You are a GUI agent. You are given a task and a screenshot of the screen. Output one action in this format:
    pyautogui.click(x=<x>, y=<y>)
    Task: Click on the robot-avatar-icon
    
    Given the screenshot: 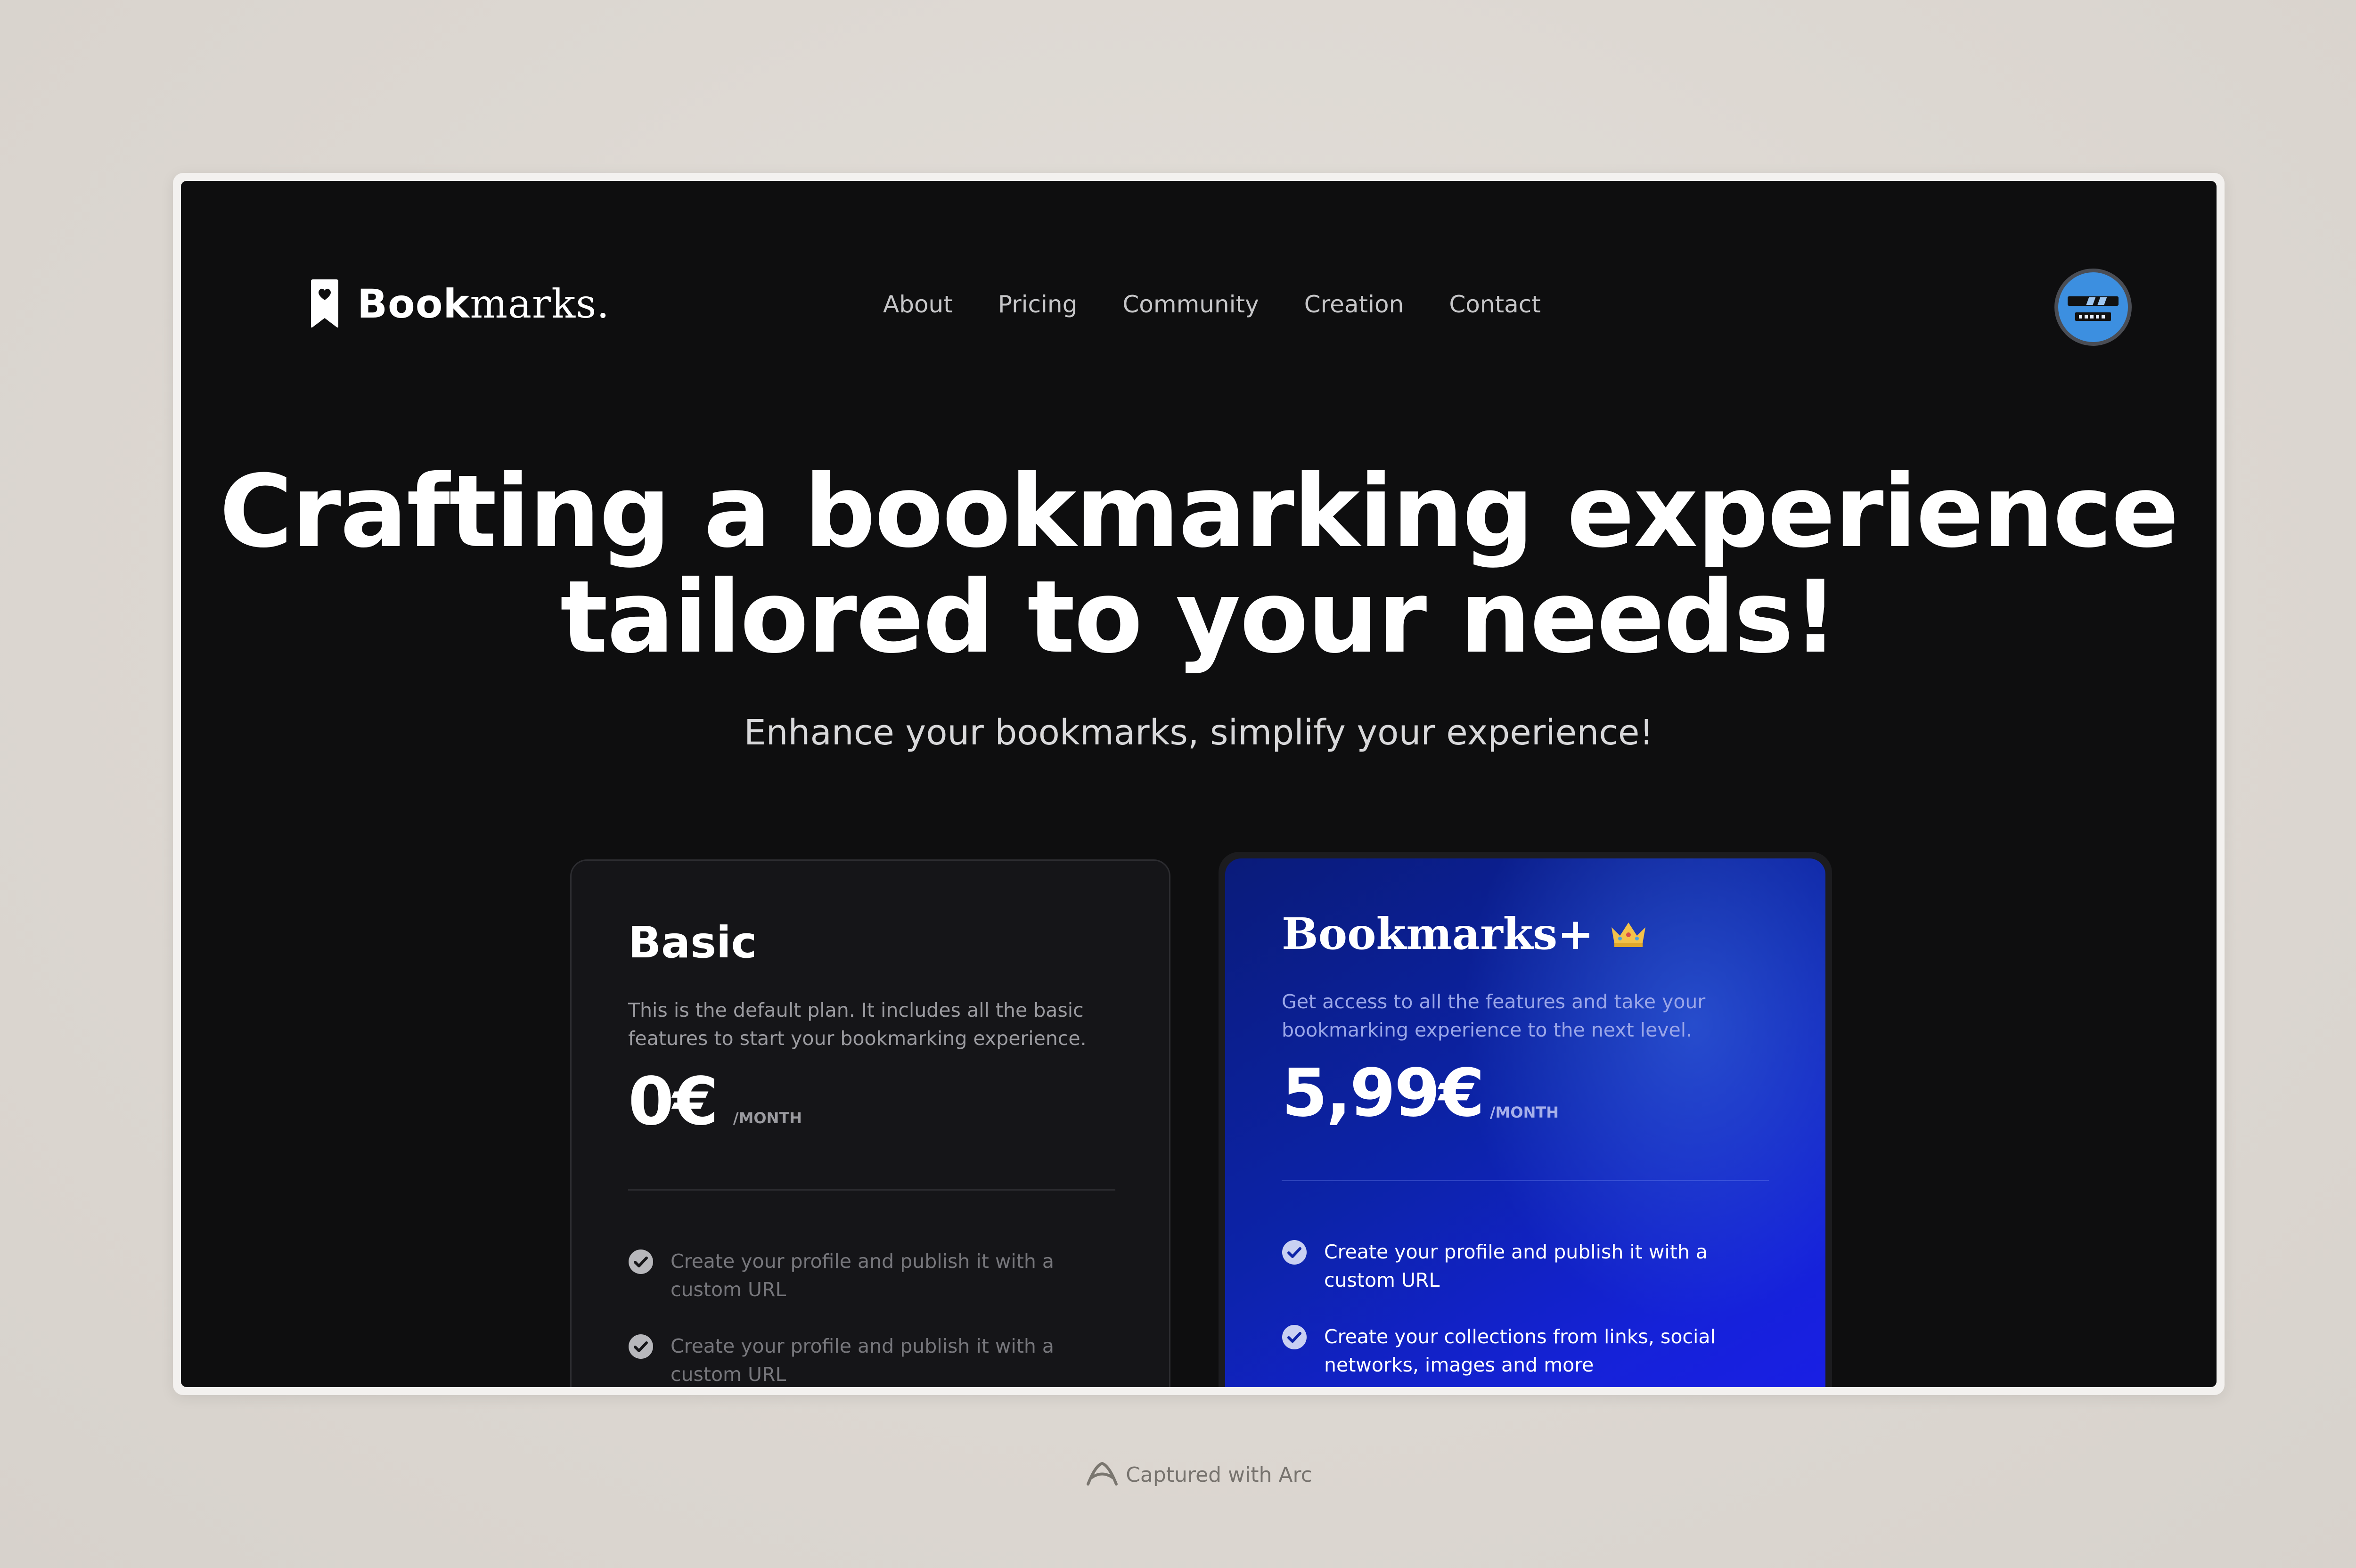 What is the action you would take?
    pyautogui.click(x=2093, y=308)
    